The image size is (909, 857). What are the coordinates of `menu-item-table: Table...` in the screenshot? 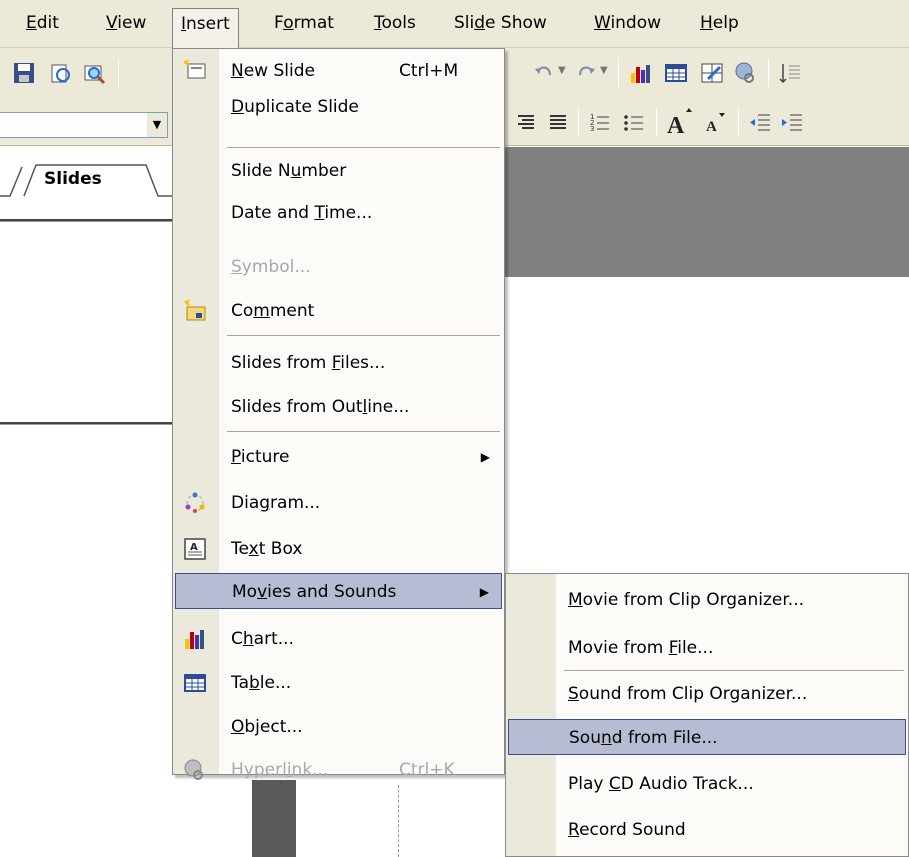 It's located at (338, 683).